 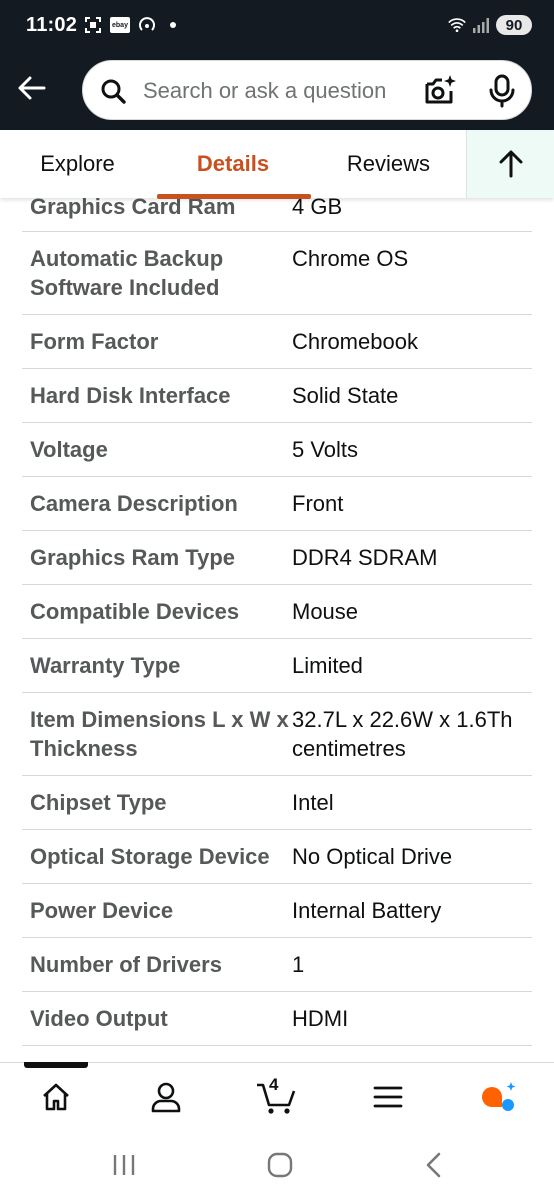 I want to click on app-header: 11:02 ebay 90, so click(x=277, y=65).